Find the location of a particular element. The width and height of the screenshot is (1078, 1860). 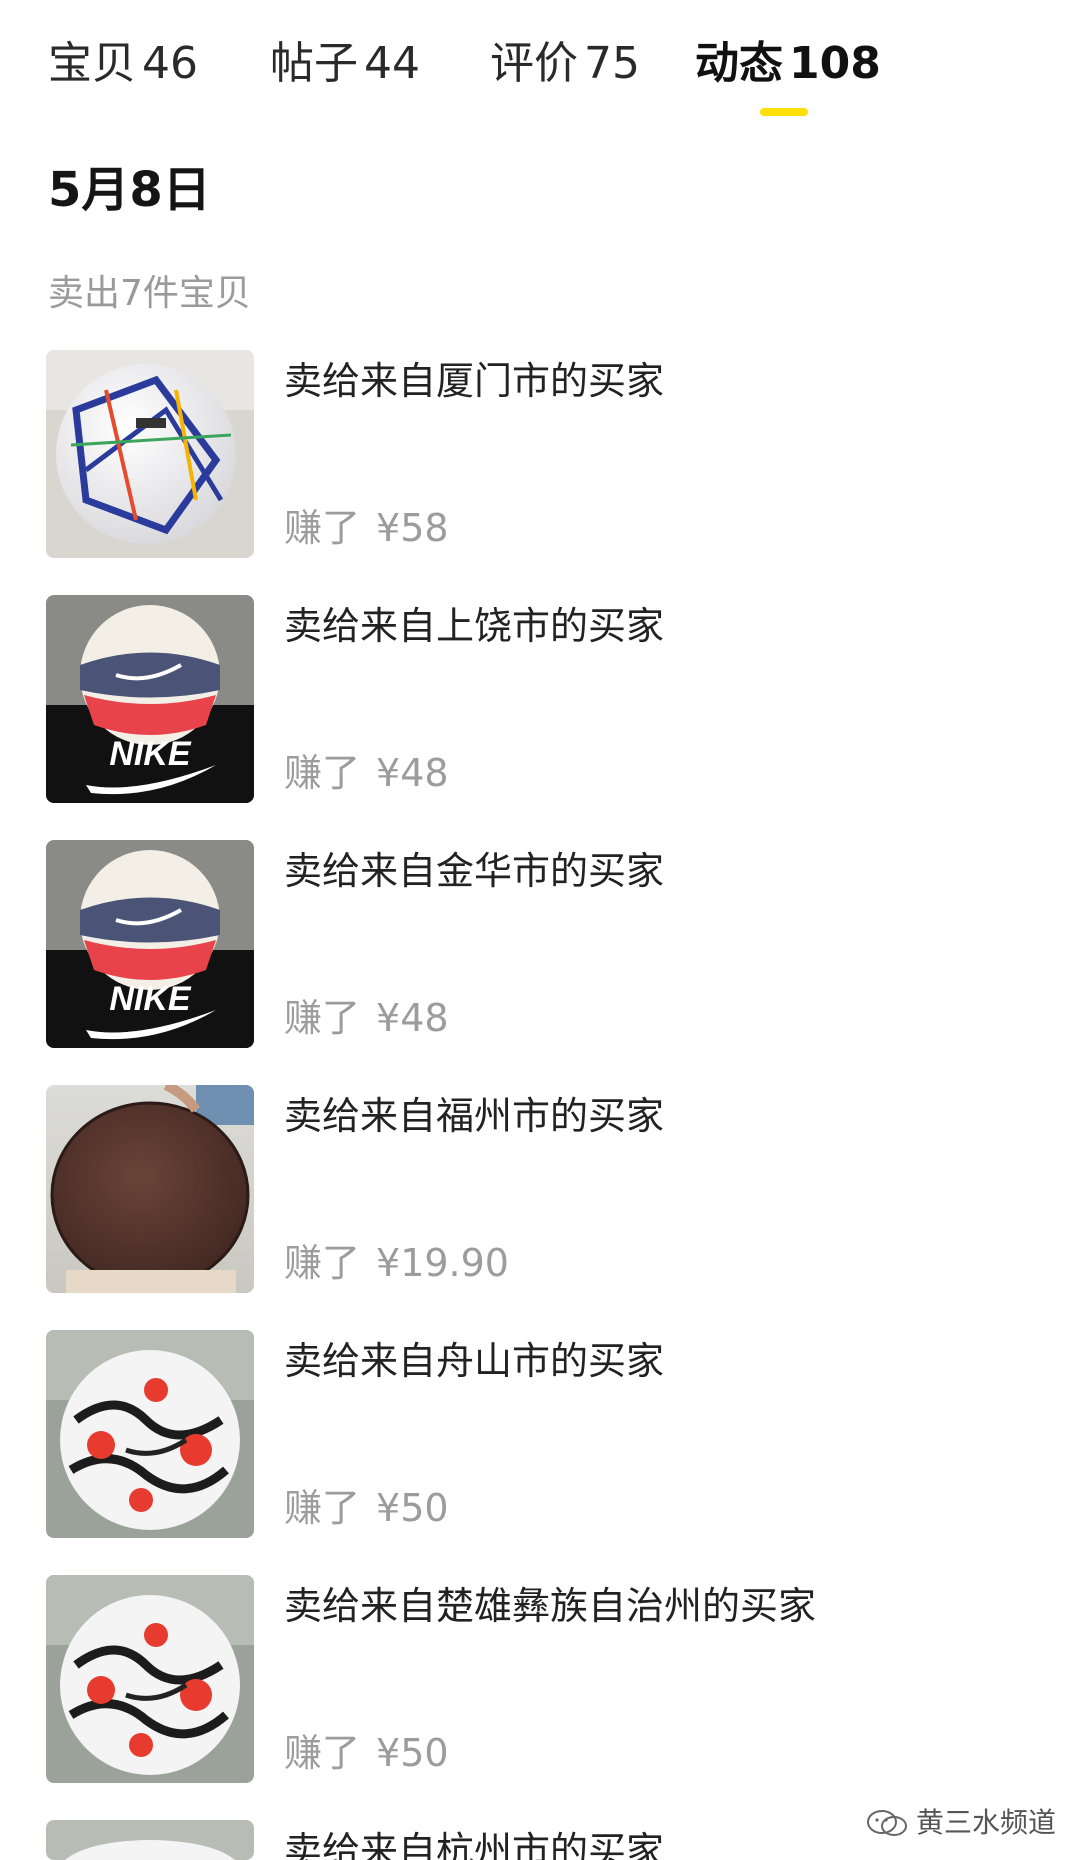

list-item: NIKE 卖给来自金华市的买家 赚了 ¥48 is located at coordinates (546, 944).